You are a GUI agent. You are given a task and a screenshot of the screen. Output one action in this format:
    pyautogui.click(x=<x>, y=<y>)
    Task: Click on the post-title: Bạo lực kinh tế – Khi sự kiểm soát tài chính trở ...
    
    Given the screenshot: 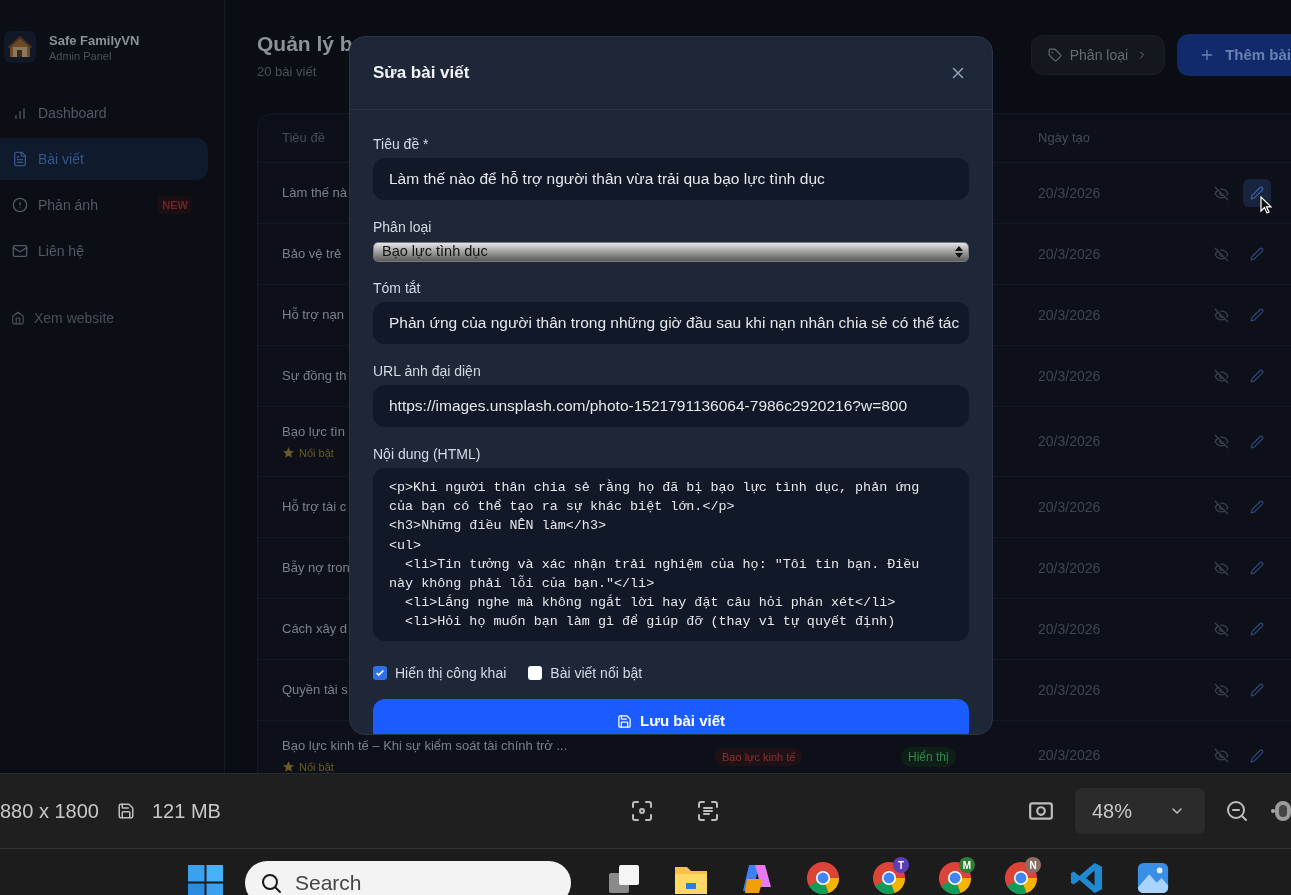 What is the action you would take?
    pyautogui.click(x=425, y=746)
    